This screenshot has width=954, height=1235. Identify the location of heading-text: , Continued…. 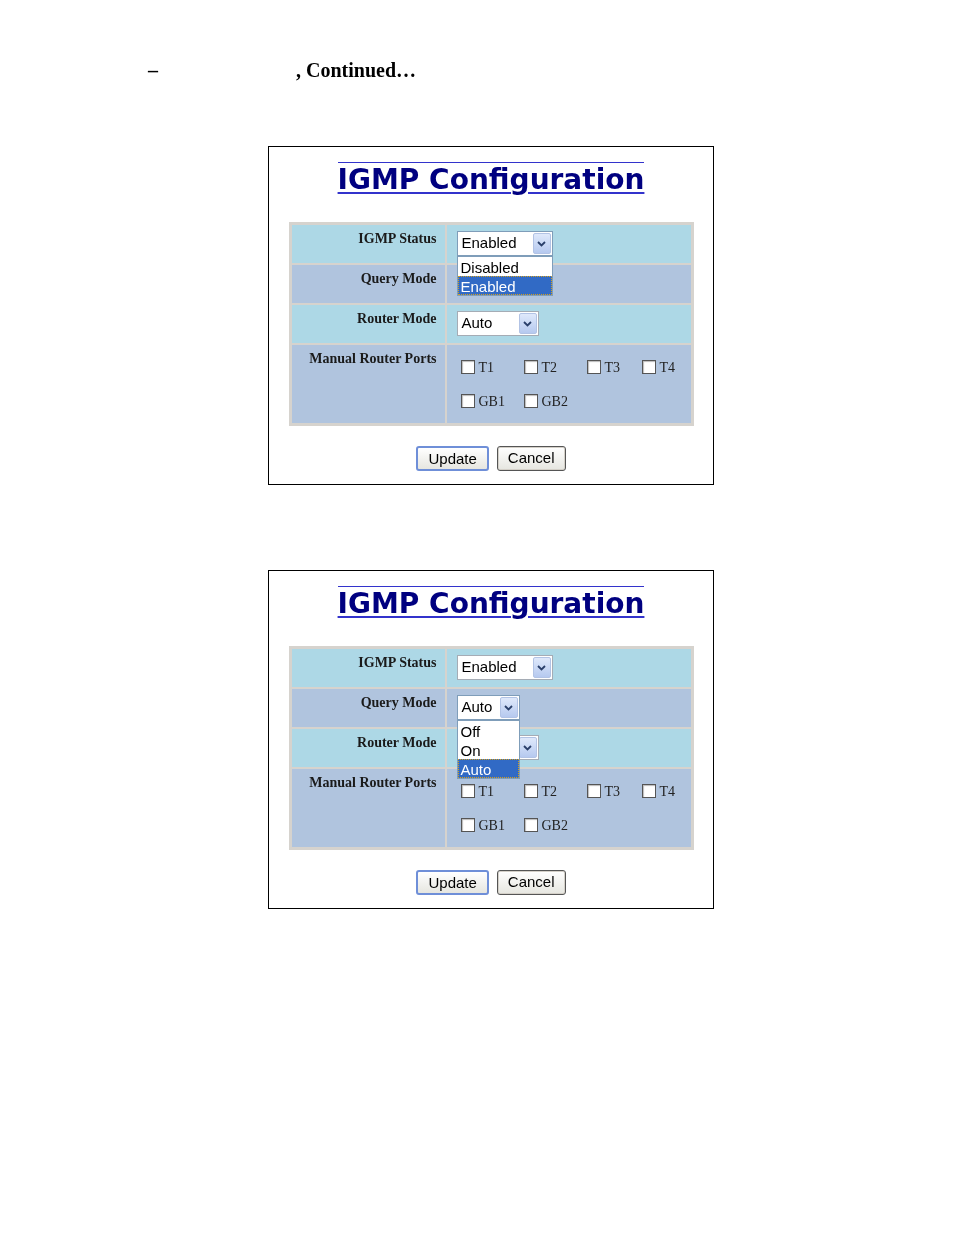
(356, 70).